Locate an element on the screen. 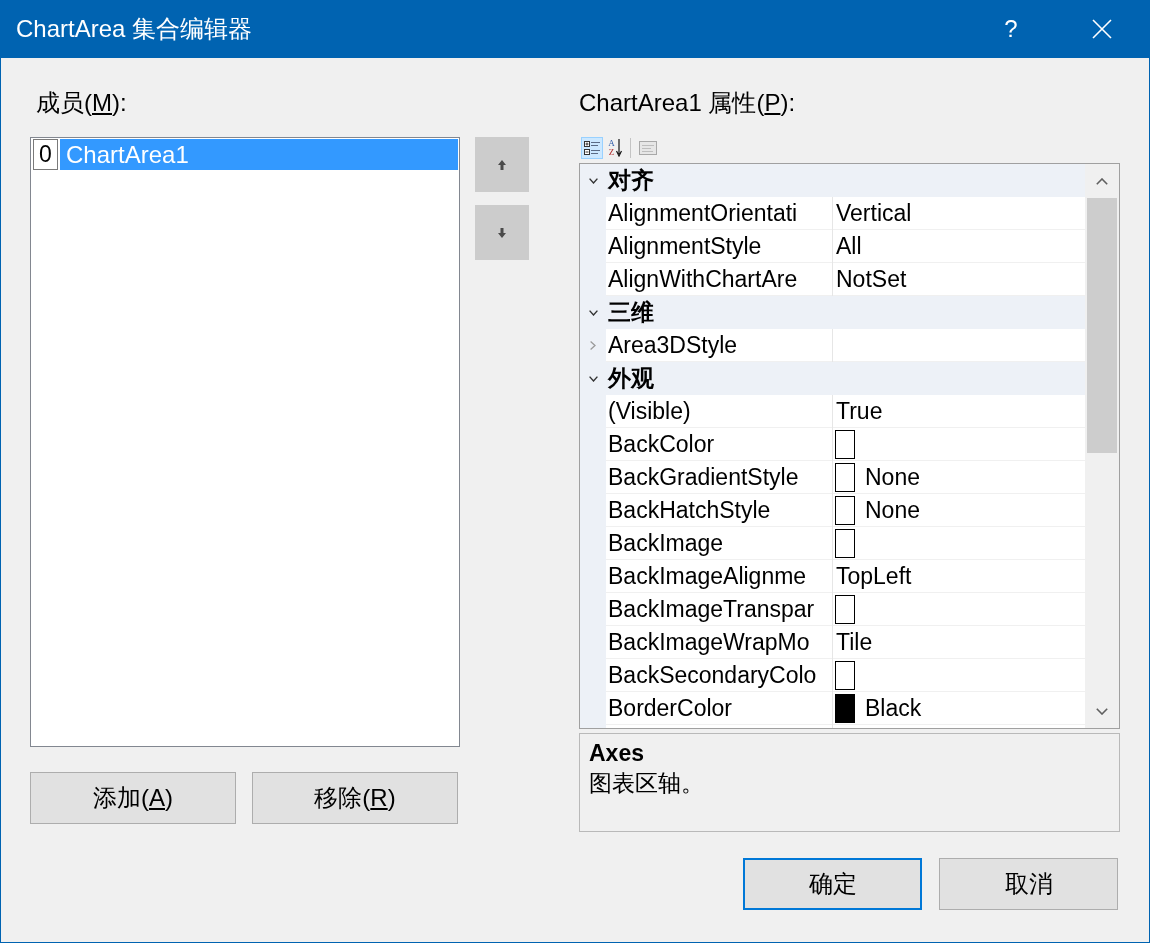  remove-button: 移除(R) is located at coordinates (355, 798).